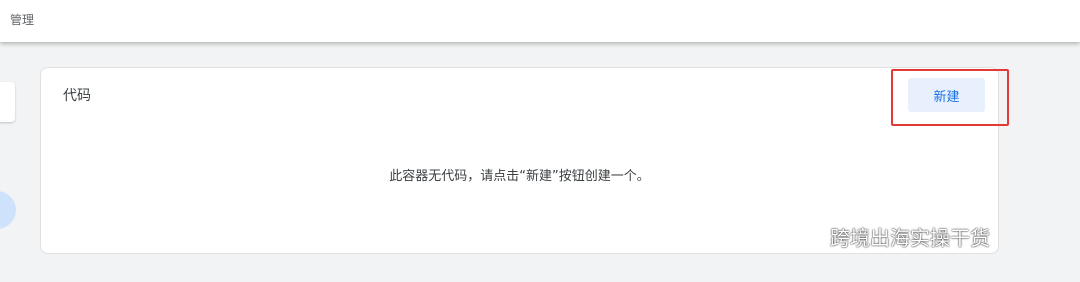  Describe the element at coordinates (540, 21) in the screenshot. I see `top-header-bar: 管理` at that location.